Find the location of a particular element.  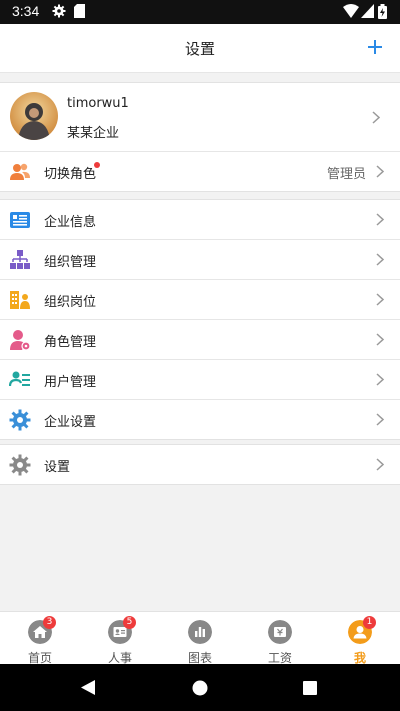

battery-icon is located at coordinates (382, 11).